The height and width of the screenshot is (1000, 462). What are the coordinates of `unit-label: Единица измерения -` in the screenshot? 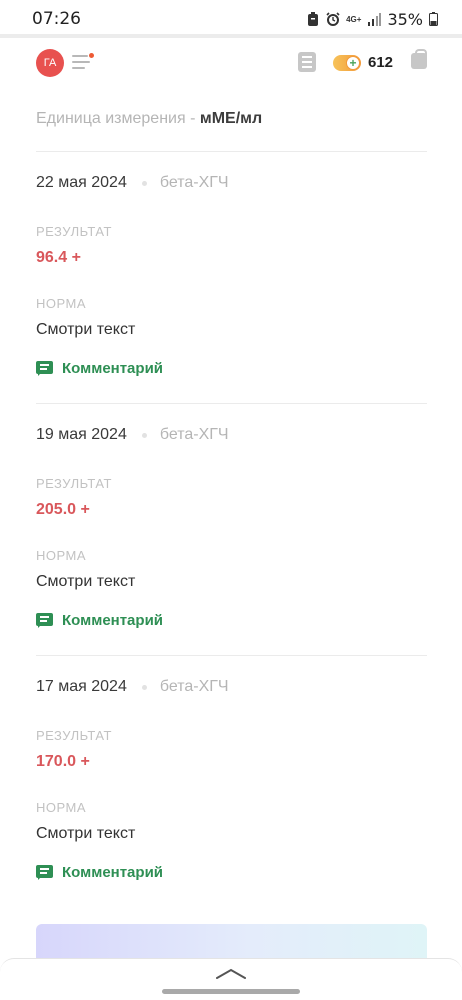 It's located at (118, 118).